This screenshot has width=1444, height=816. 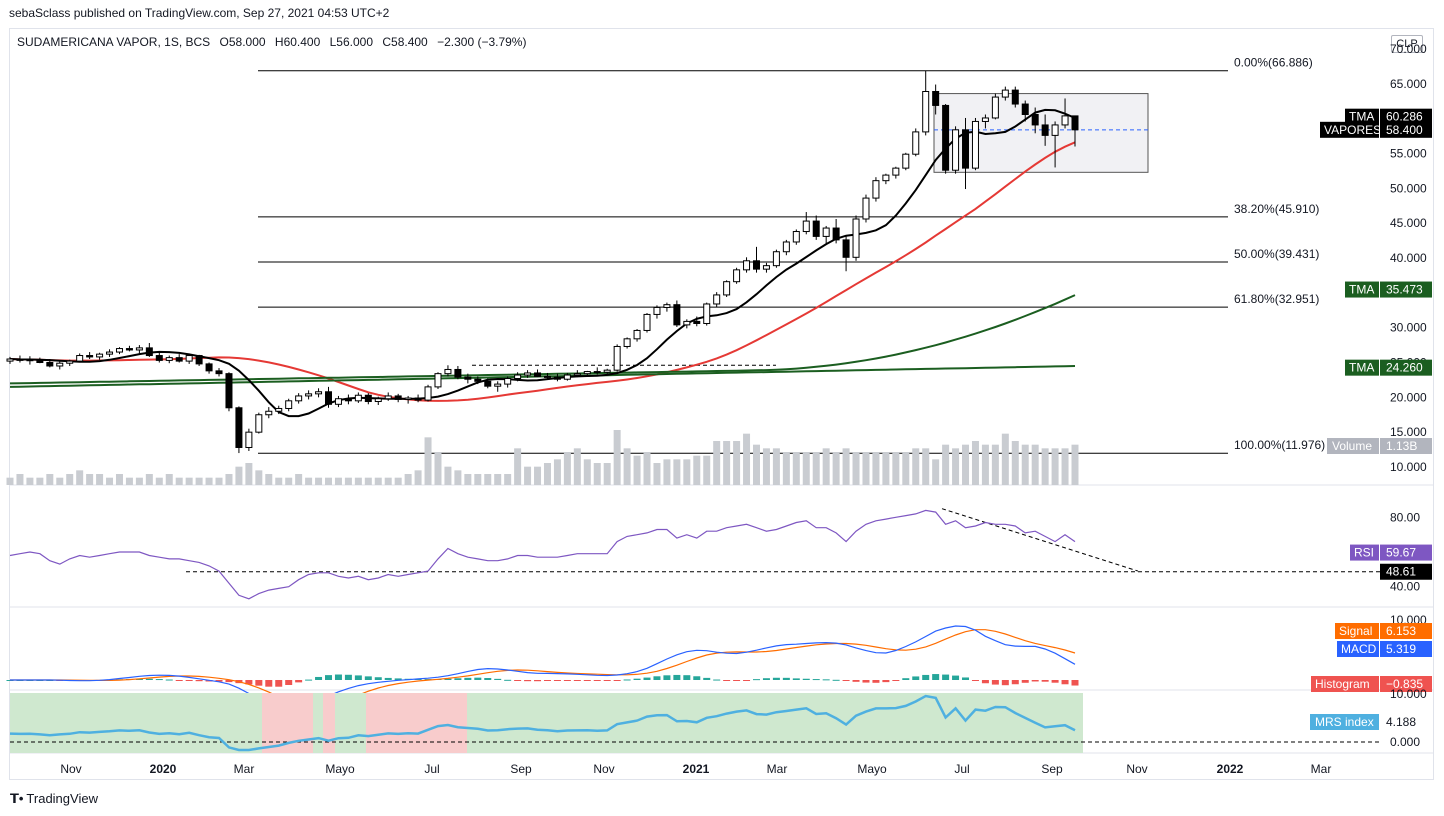 What do you see at coordinates (1401, 649) in the screenshot?
I see `macd-tag-value: 5.319` at bounding box center [1401, 649].